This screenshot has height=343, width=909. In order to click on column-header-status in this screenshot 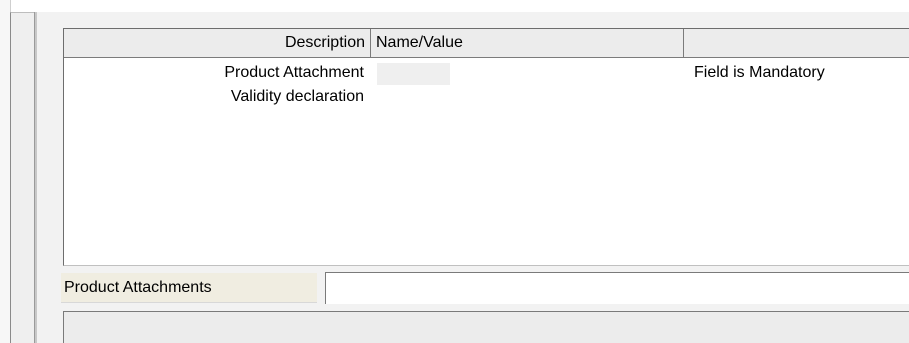, I will do `click(796, 43)`.